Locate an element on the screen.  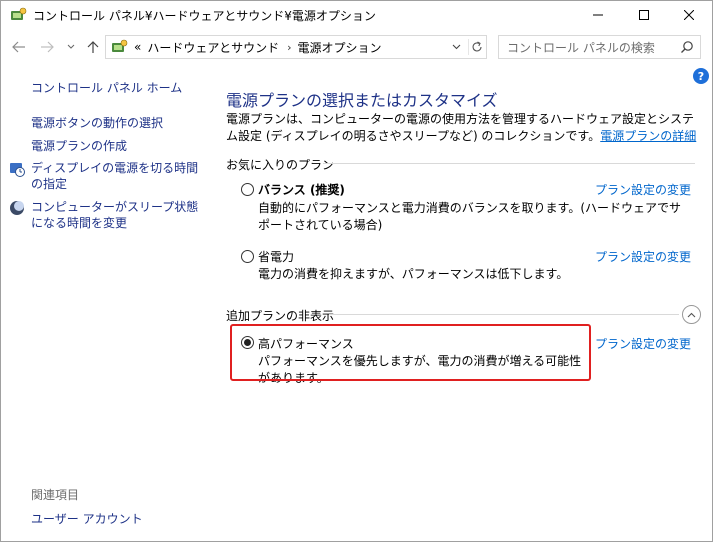
sleep-timer-link: コンピューターがスリープ状態になる時間を変更 is located at coordinates (116, 215).